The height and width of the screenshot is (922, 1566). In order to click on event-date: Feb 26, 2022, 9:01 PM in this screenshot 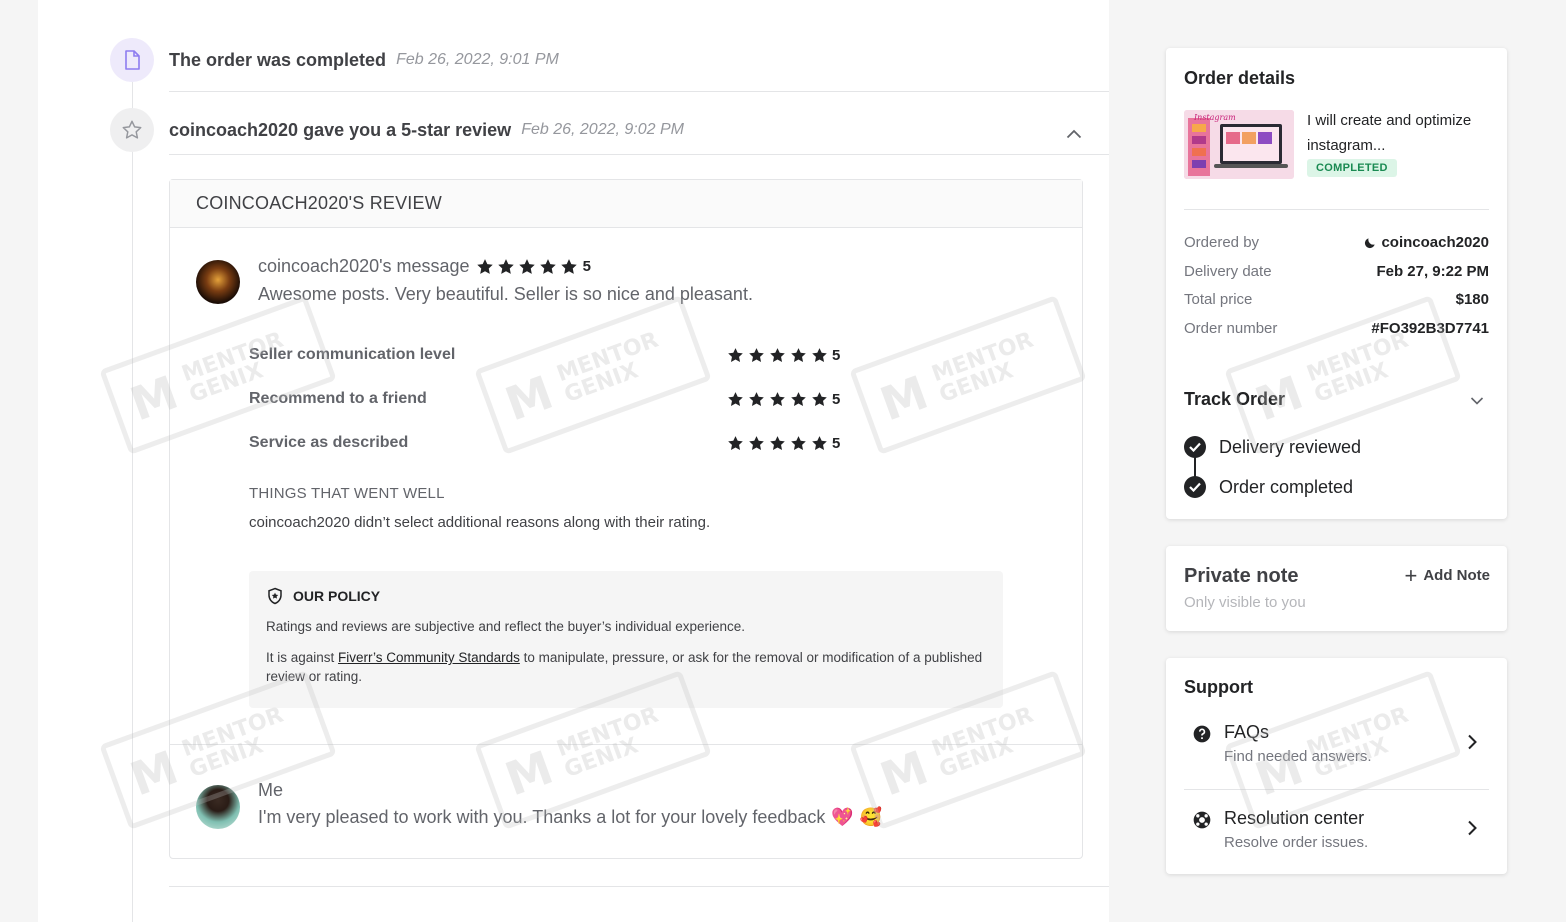, I will do `click(477, 59)`.